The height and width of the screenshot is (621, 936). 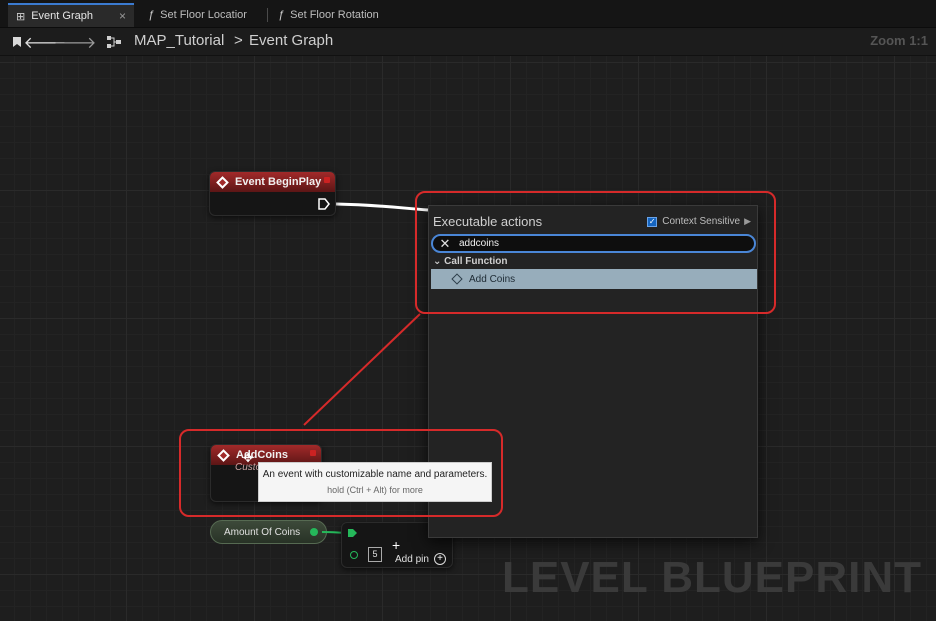 I want to click on value-field: 5, so click(x=375, y=554).